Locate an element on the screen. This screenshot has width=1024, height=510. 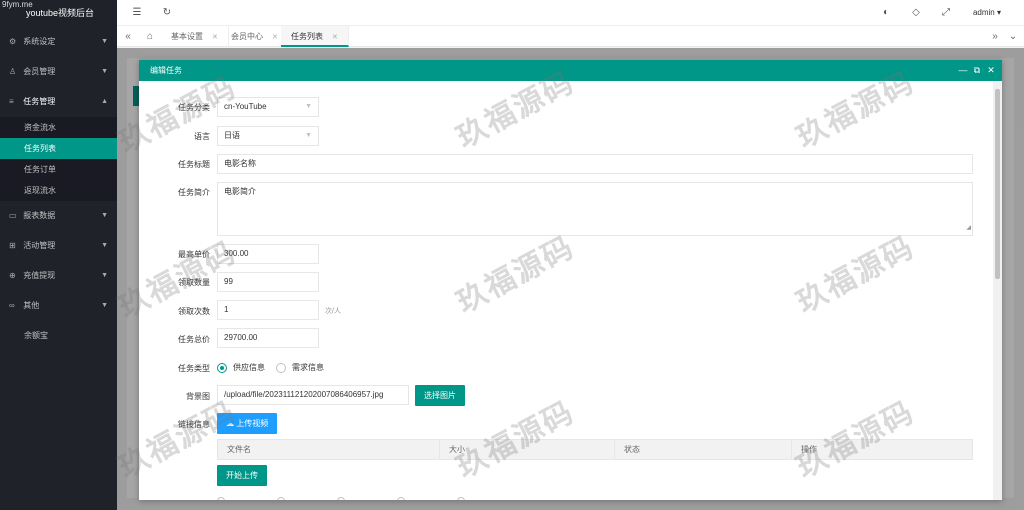
sidebar-item-label: 其他 is located at coordinates (31, 305).